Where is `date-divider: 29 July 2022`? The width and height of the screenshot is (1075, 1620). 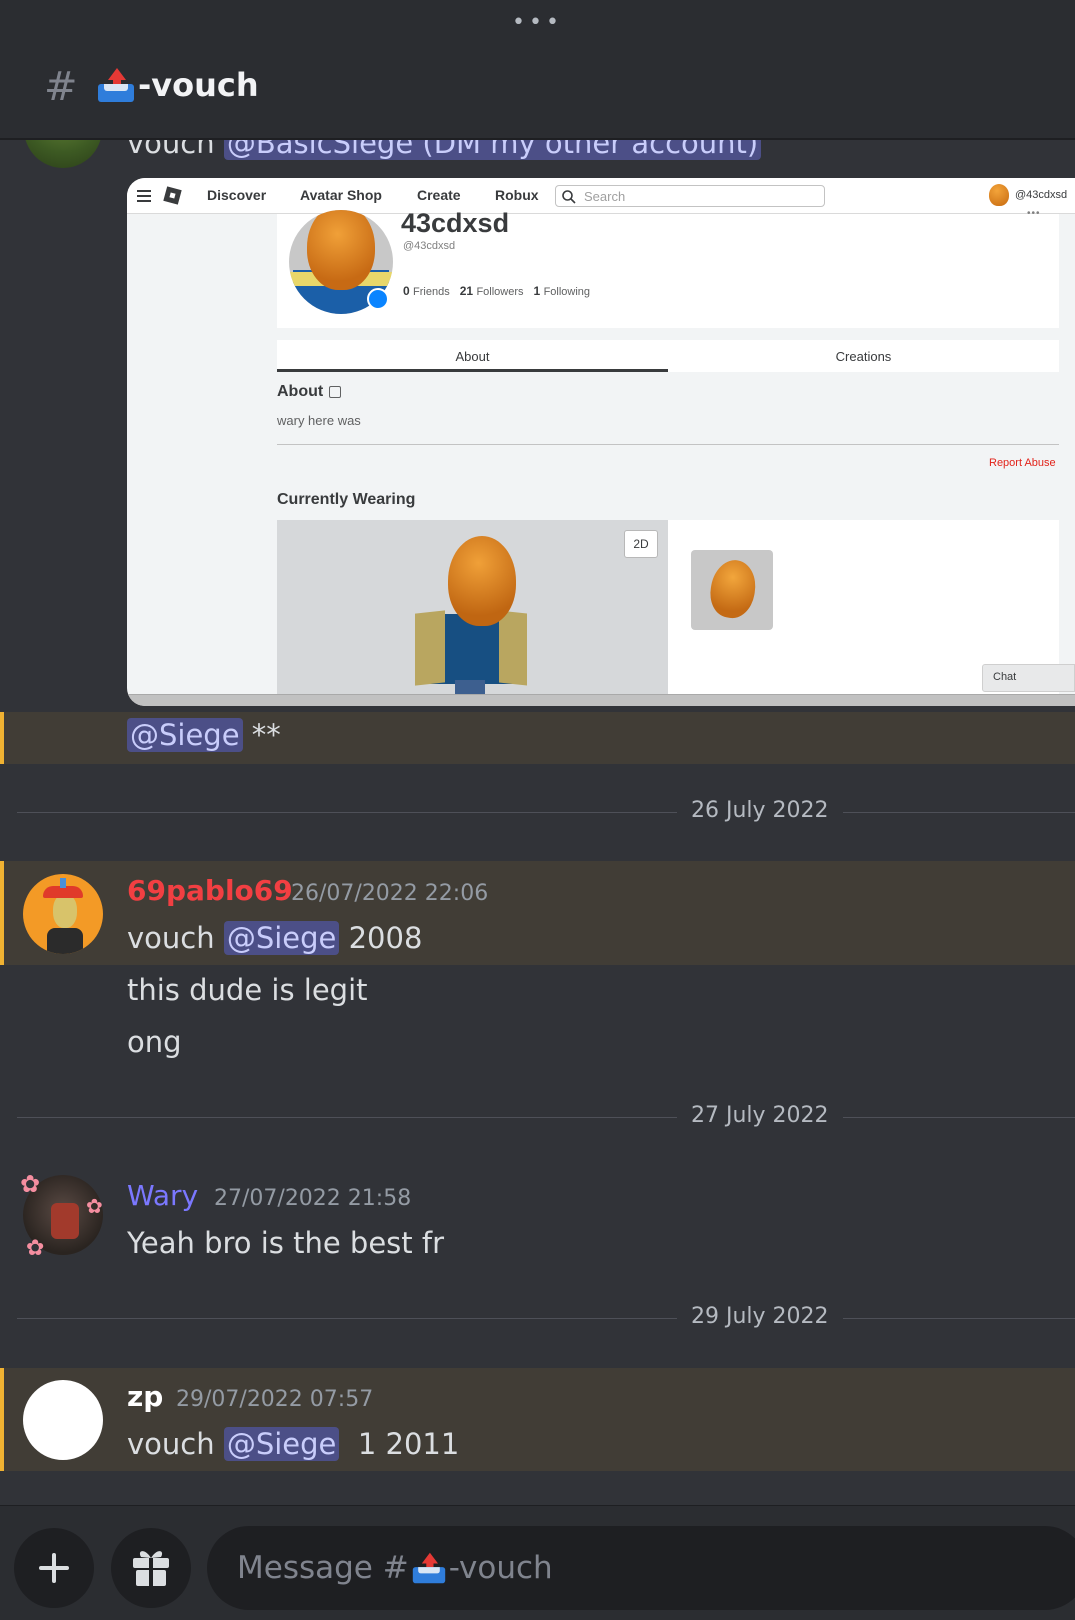 date-divider: 29 July 2022 is located at coordinates (760, 1316).